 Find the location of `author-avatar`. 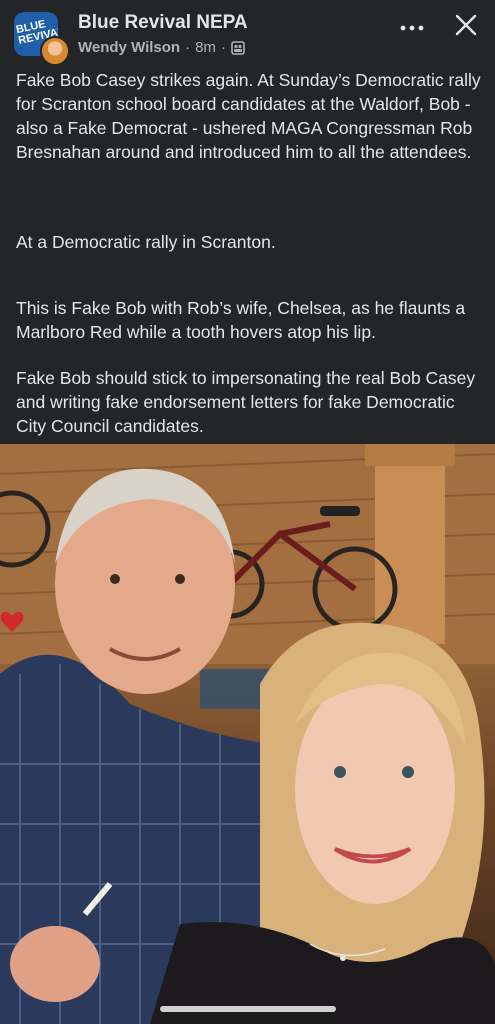

author-avatar is located at coordinates (55, 51).